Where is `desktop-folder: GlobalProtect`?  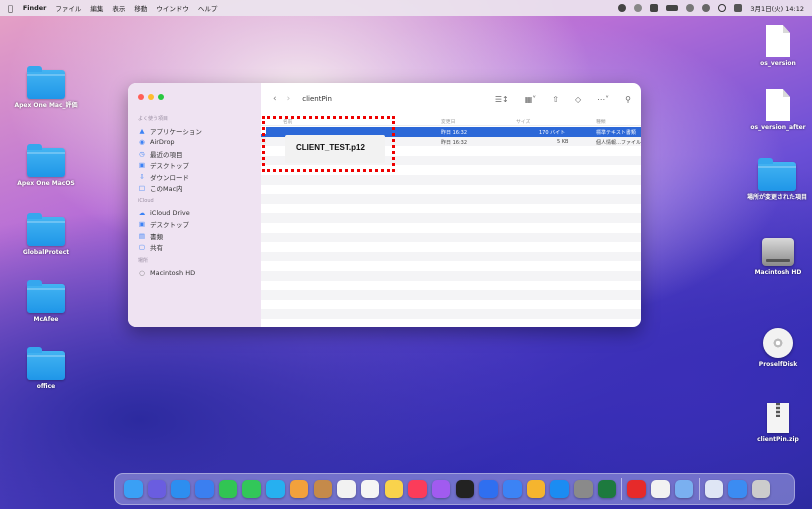 desktop-folder: GlobalProtect is located at coordinates (46, 235).